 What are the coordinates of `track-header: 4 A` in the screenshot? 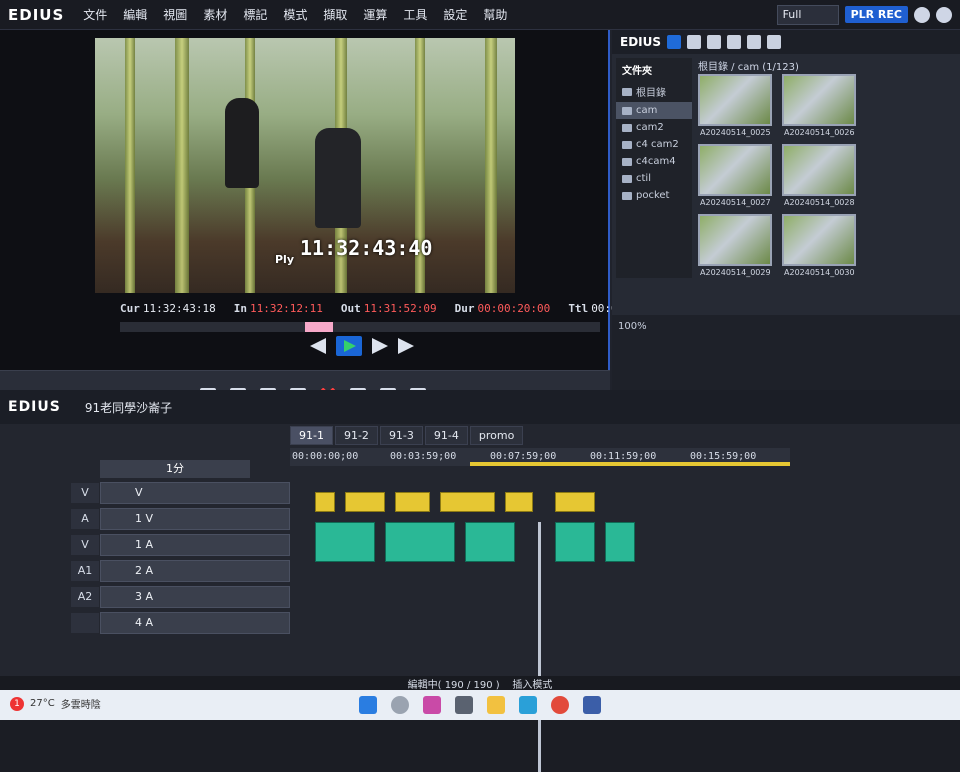 It's located at (180, 623).